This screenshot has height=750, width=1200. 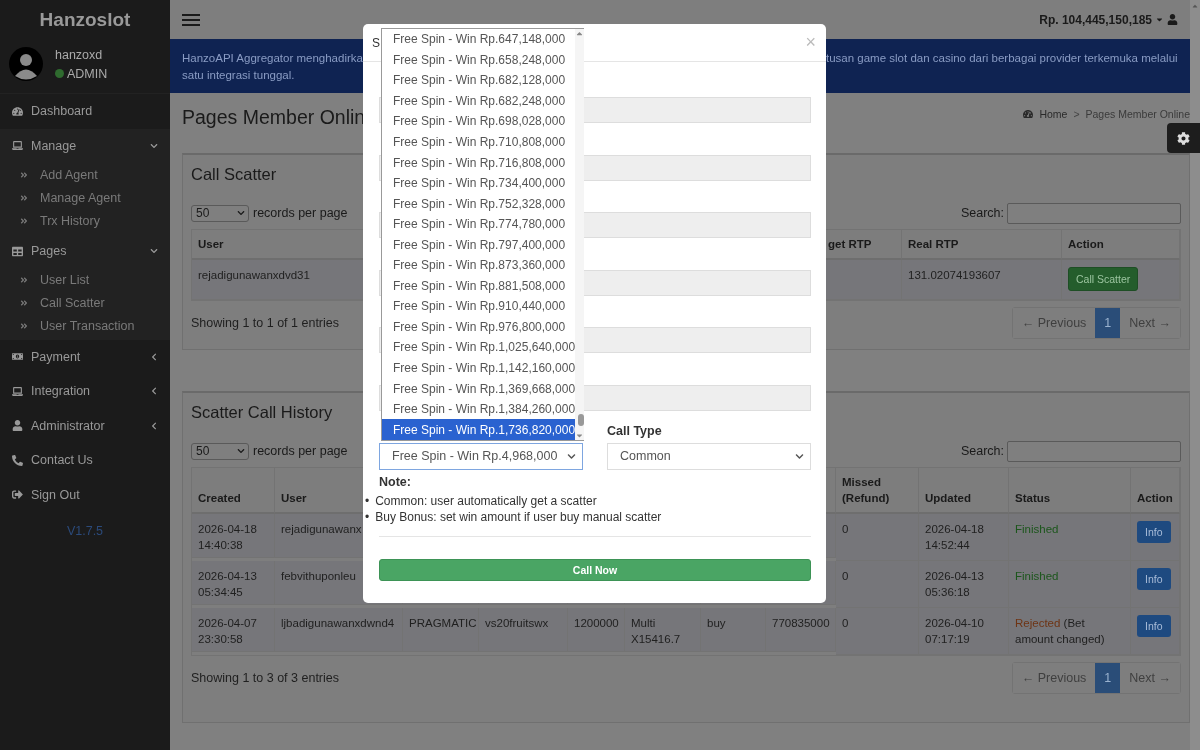 I want to click on version-label: V1.7.5, so click(x=85, y=531).